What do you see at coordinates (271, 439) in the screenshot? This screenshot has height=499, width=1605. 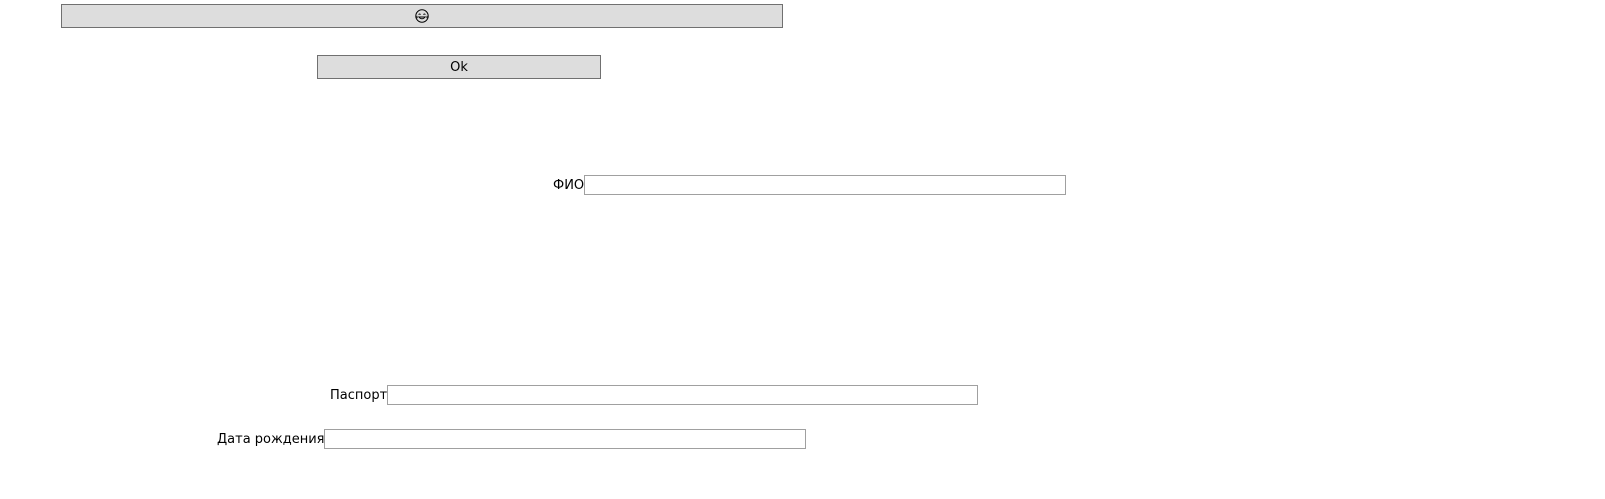 I see `birth-date-label: Дата рождения` at bounding box center [271, 439].